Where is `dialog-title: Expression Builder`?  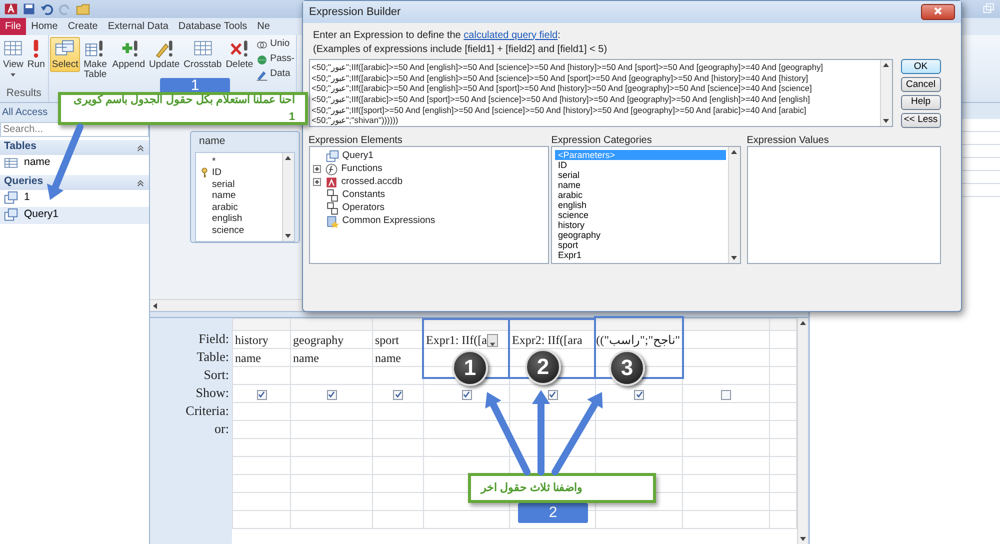 dialog-title: Expression Builder is located at coordinates (355, 12).